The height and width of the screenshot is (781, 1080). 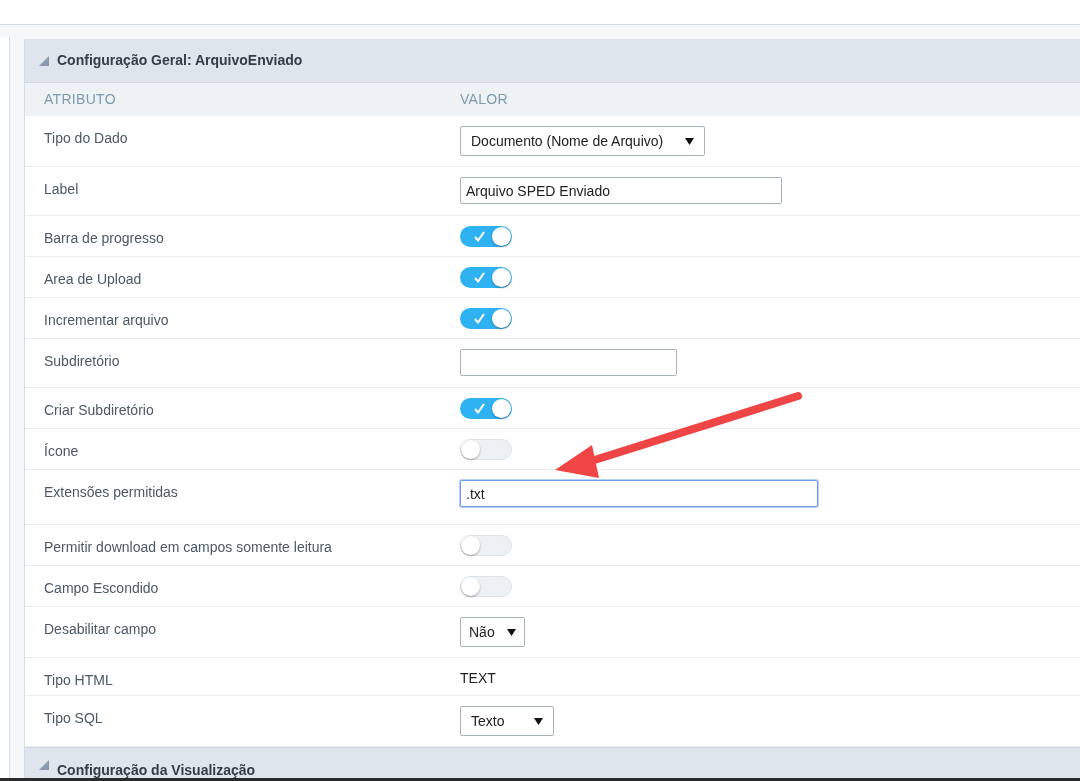 What do you see at coordinates (492, 632) in the screenshot?
I see `dropdown: Não` at bounding box center [492, 632].